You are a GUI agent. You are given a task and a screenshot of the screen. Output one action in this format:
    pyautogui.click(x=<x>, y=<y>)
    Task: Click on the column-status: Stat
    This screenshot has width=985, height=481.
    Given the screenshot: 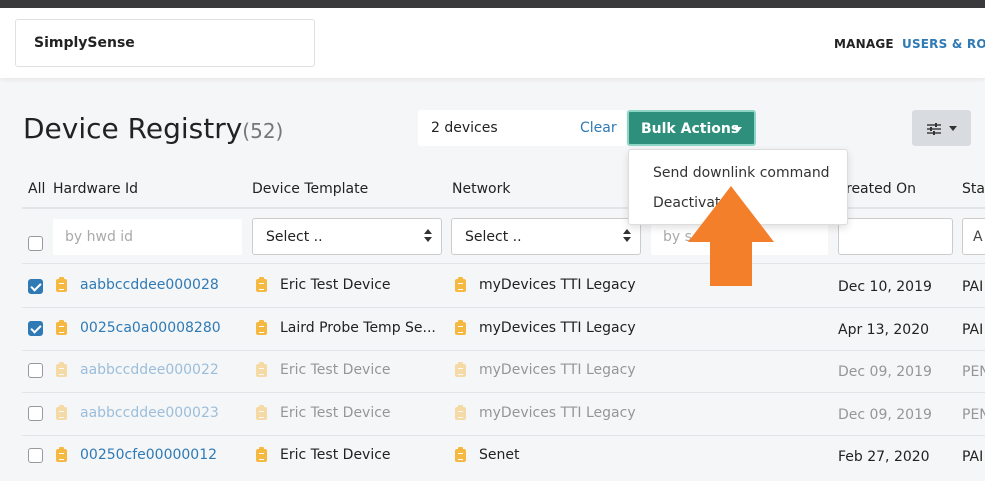 What is the action you would take?
    pyautogui.click(x=973, y=189)
    